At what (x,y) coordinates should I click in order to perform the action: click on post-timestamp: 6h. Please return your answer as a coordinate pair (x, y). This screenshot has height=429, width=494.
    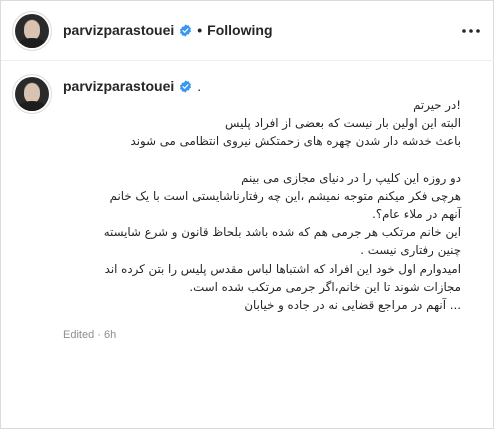
    Looking at the image, I should click on (110, 335).